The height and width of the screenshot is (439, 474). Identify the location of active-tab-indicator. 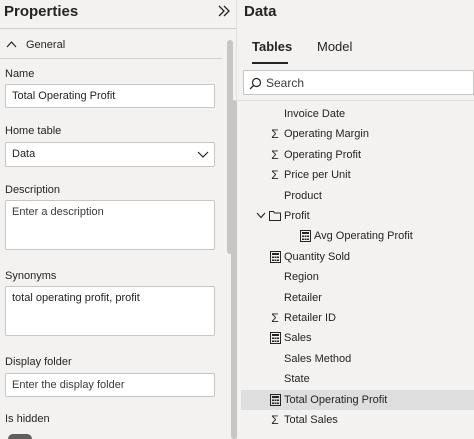
(270, 63).